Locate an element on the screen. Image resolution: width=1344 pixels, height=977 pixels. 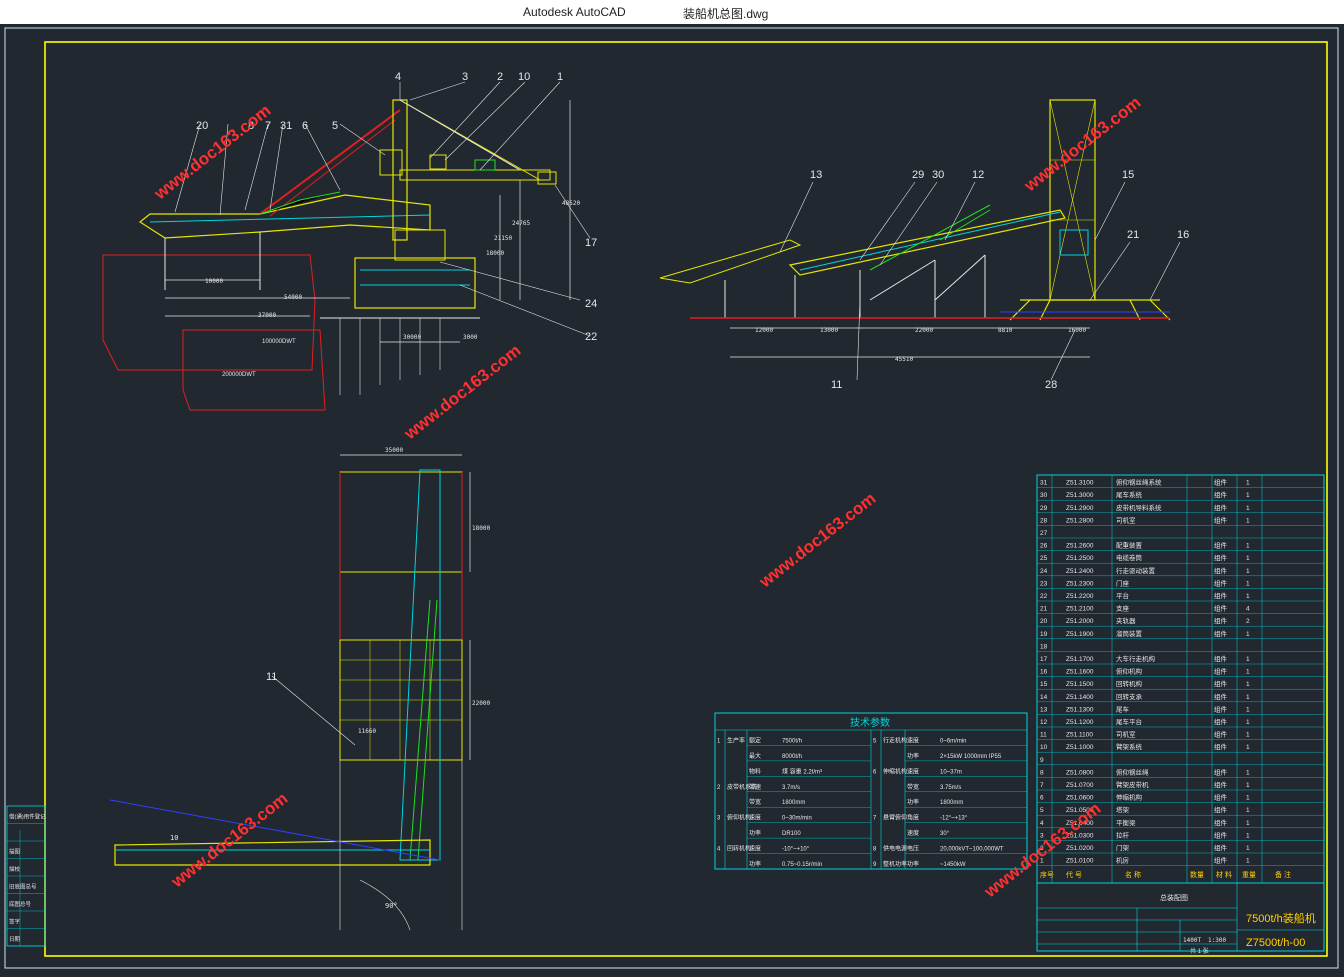
parts-cell: Z51.3000 is located at coordinates (1080, 495).